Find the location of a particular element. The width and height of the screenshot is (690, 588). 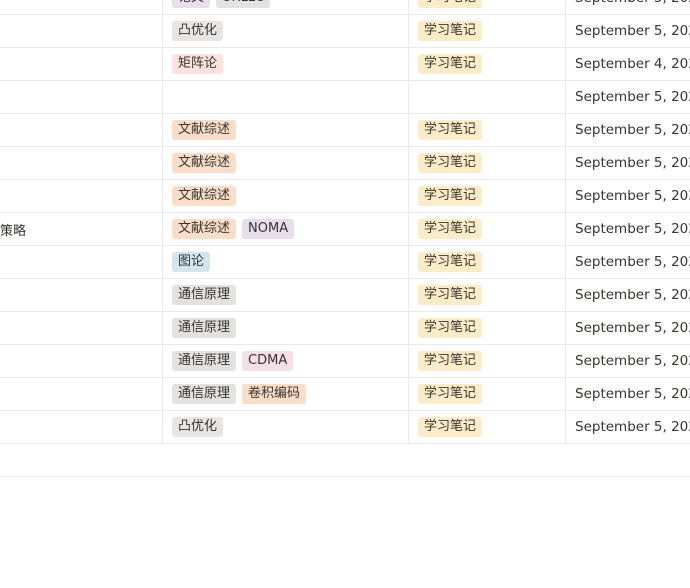

tags-cell: 矩阵论 is located at coordinates (285, 64).